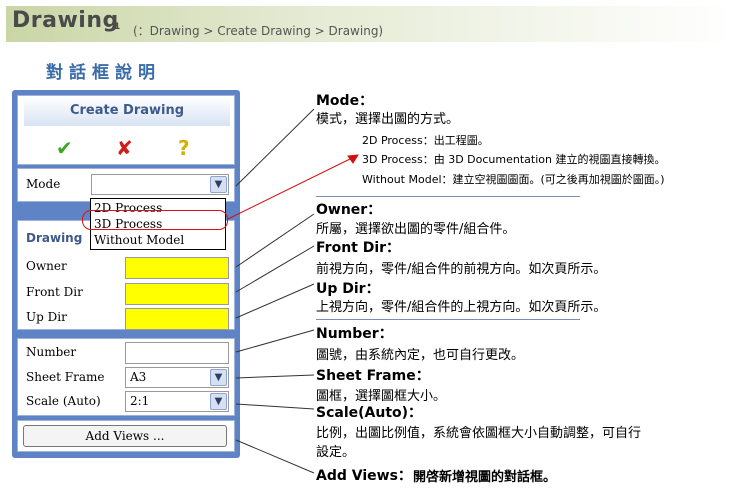 This screenshot has width=739, height=491. I want to click on leader-owner, so click(275, 240).